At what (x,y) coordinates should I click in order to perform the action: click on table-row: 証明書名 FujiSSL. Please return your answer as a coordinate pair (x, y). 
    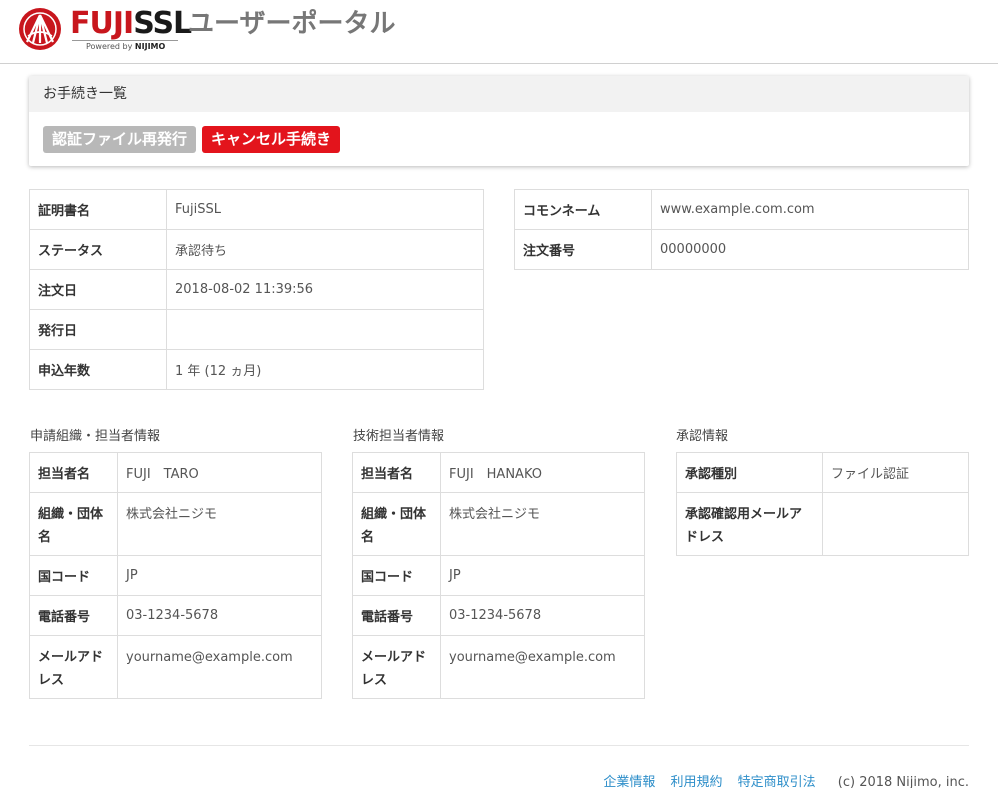
    Looking at the image, I should click on (256, 209).